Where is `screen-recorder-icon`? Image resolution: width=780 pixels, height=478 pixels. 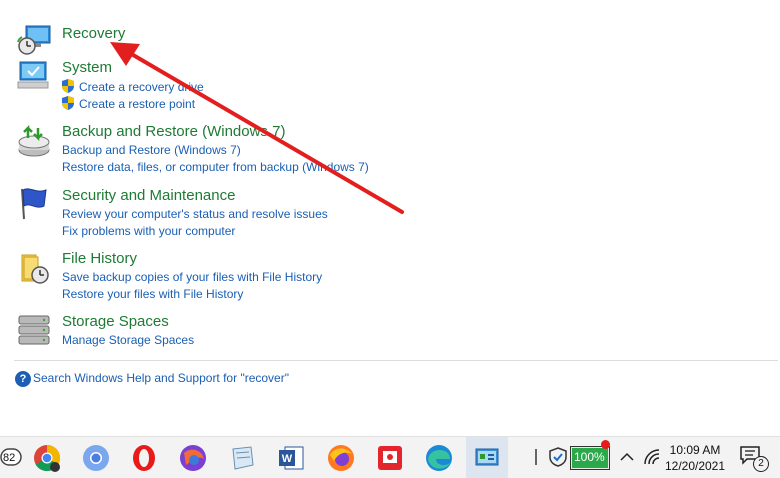 screen-recorder-icon is located at coordinates (390, 458).